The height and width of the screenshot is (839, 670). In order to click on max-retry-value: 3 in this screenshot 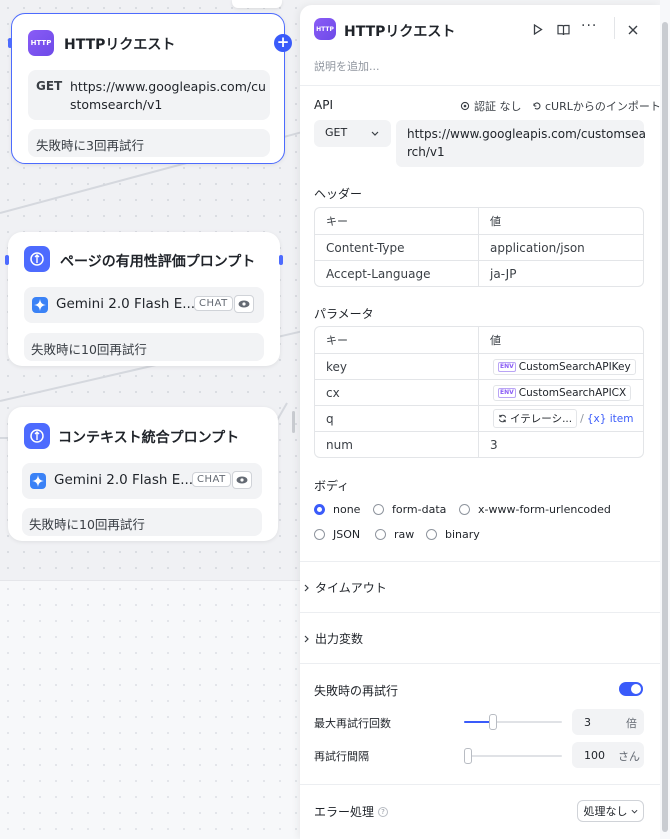, I will do `click(587, 722)`.